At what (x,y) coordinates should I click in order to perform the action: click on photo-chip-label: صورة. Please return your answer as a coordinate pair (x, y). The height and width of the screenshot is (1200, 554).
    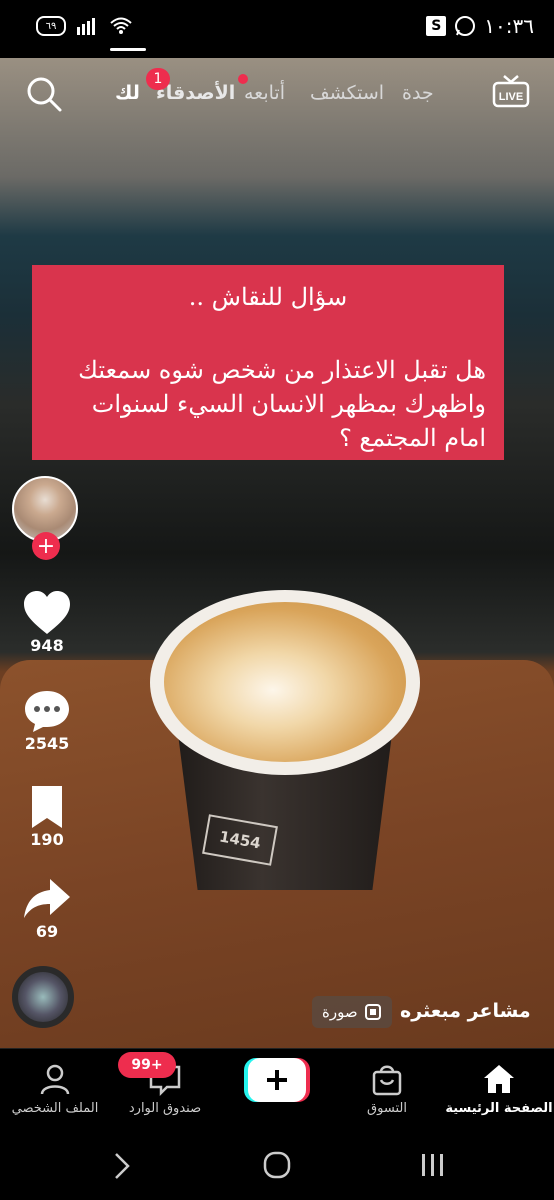
    Looking at the image, I should click on (340, 1012).